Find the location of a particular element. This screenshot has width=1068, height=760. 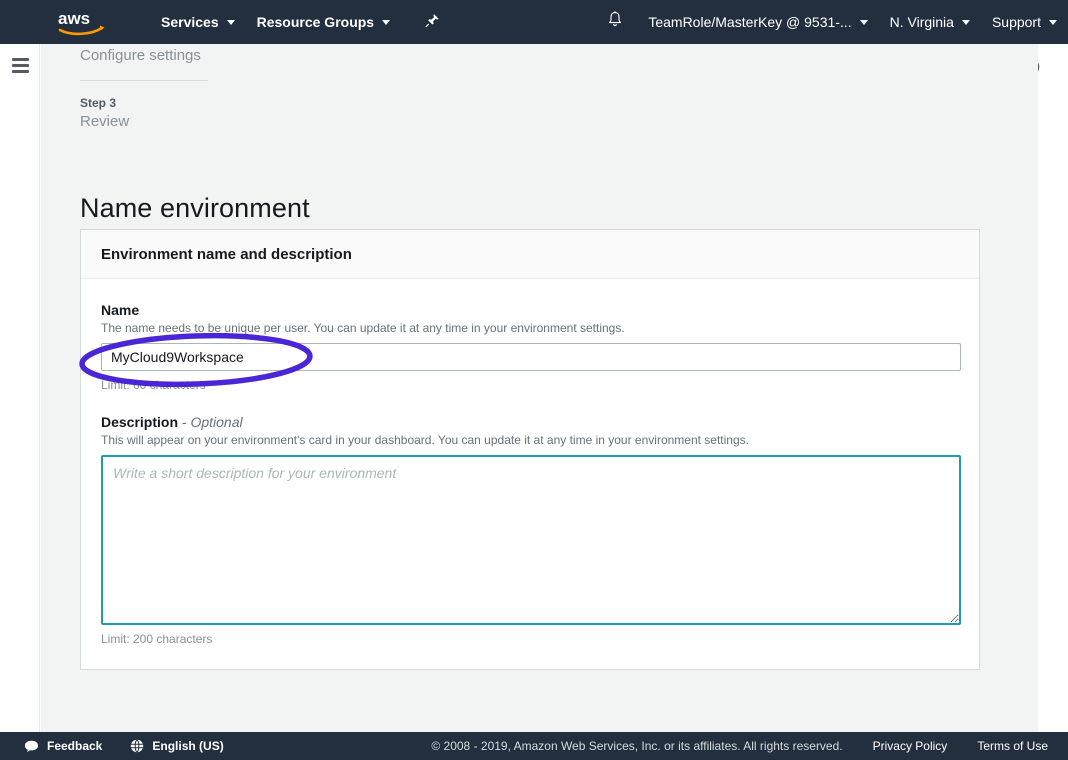

svg-text: aws is located at coordinates (74, 18).